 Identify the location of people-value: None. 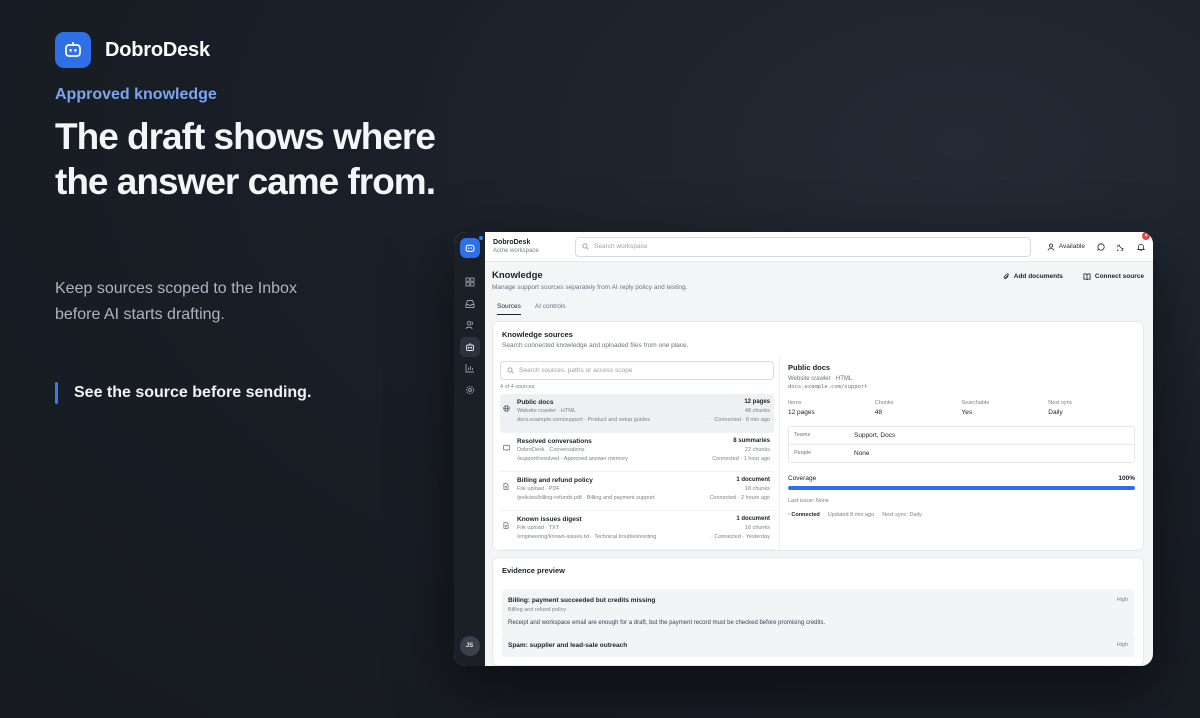
(862, 453).